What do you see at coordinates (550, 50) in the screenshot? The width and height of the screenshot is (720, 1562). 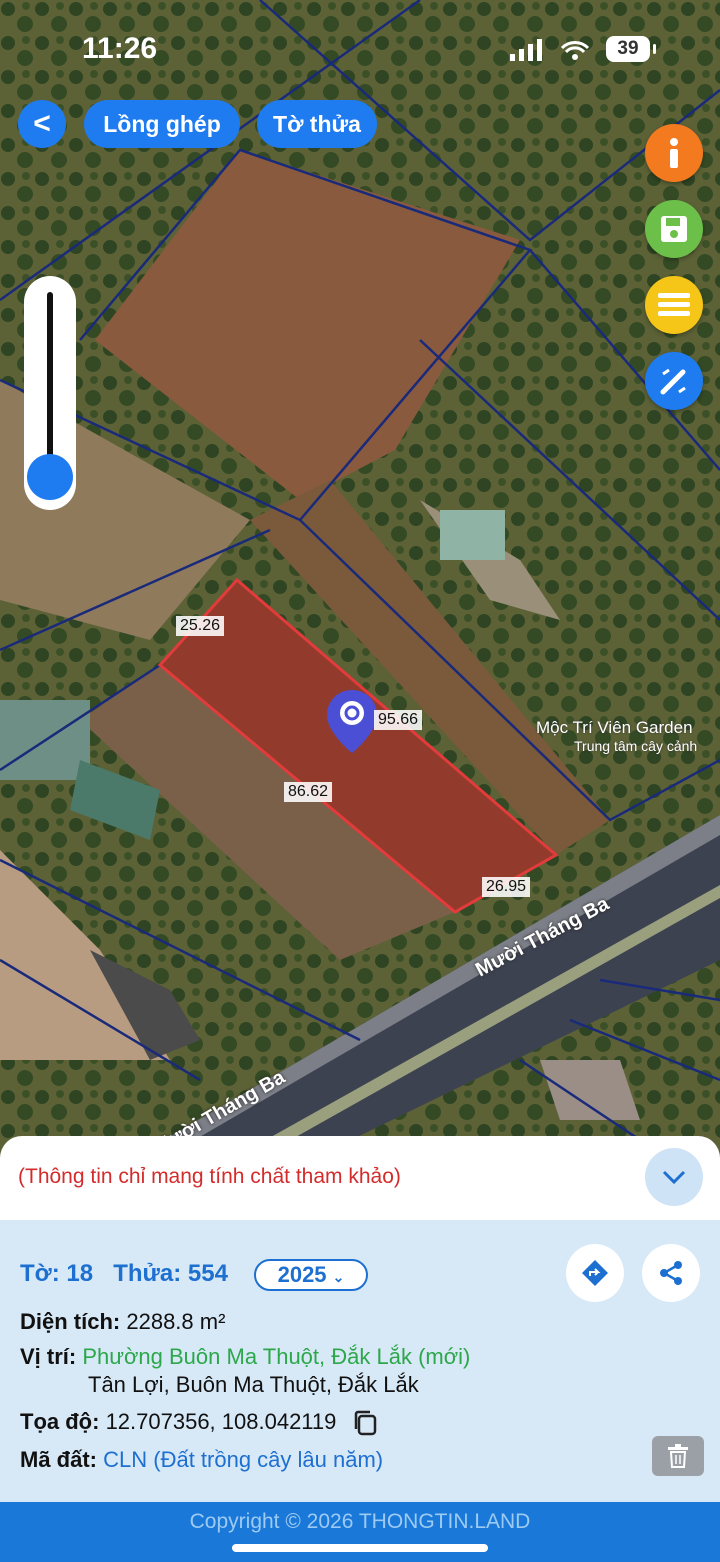 I see `signal-wifi-icon` at bounding box center [550, 50].